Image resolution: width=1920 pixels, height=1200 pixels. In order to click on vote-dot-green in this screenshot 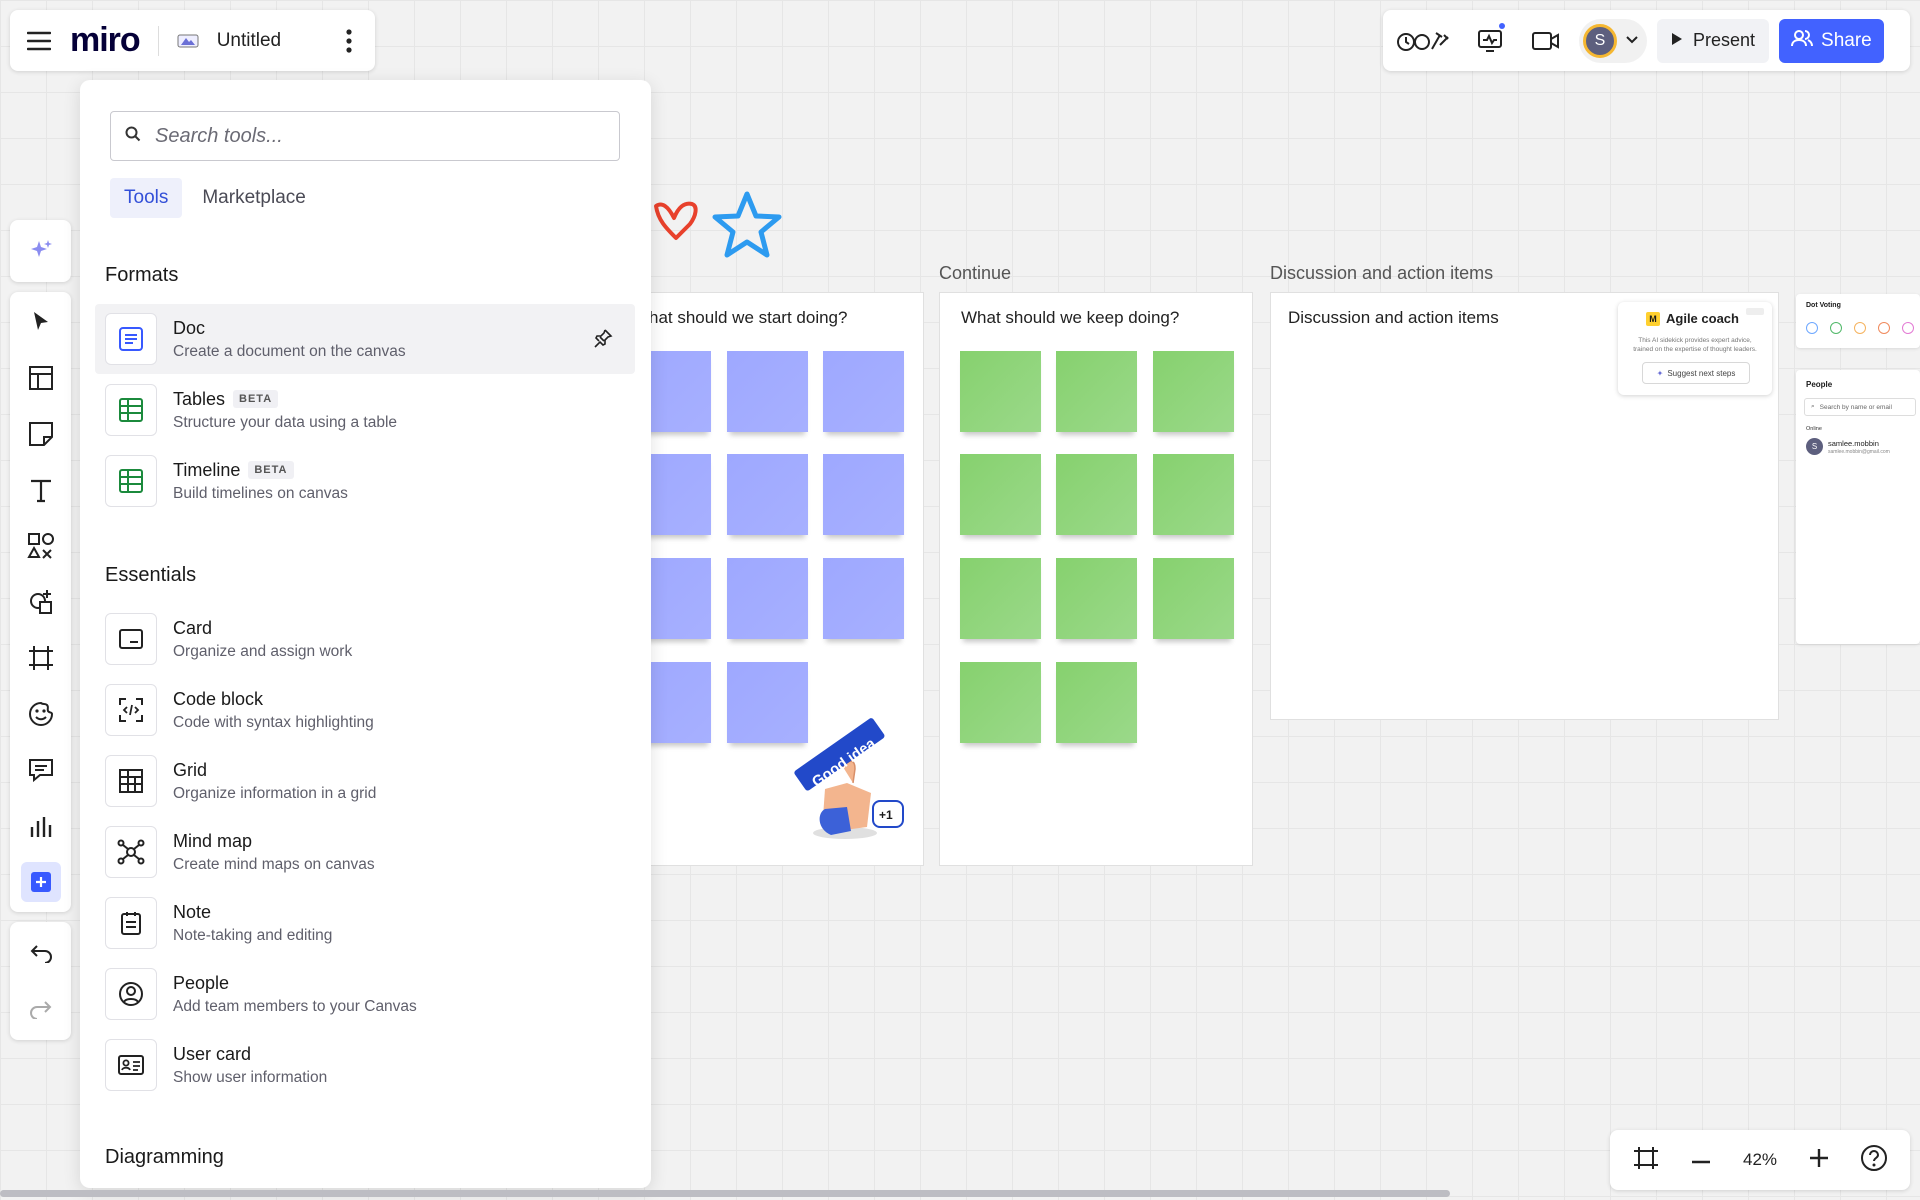, I will do `click(1836, 328)`.